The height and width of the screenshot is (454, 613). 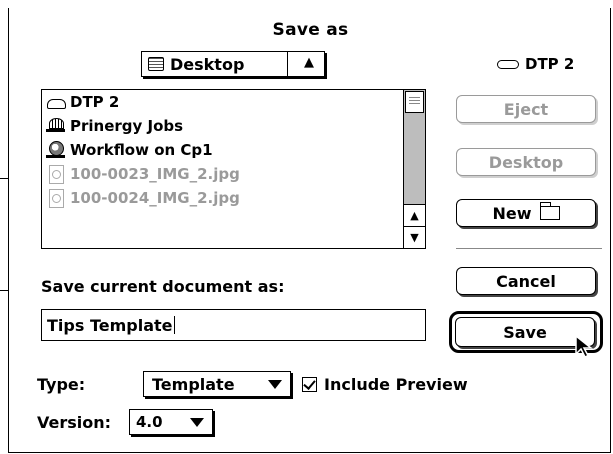 What do you see at coordinates (526, 162) in the screenshot?
I see `desktop-button: Desktop` at bounding box center [526, 162].